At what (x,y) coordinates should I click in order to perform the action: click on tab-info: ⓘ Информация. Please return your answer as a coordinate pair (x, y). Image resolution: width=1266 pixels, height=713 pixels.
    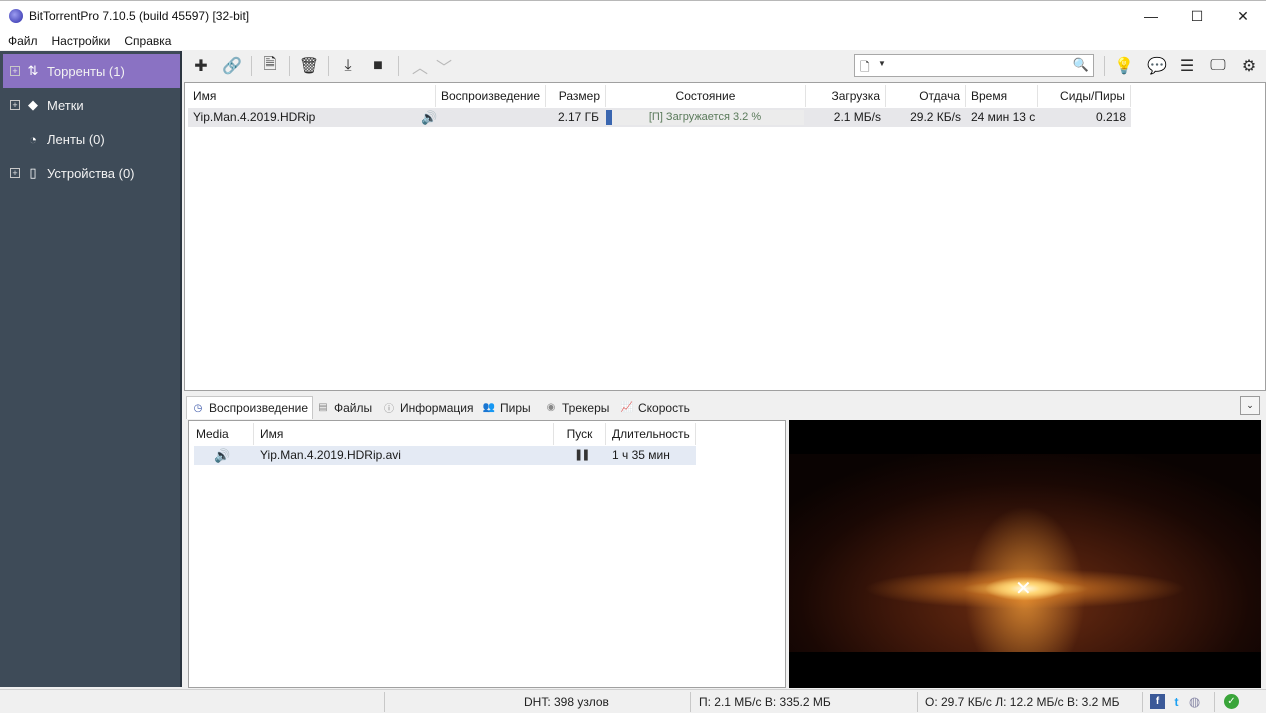
    Looking at the image, I should click on (427, 407).